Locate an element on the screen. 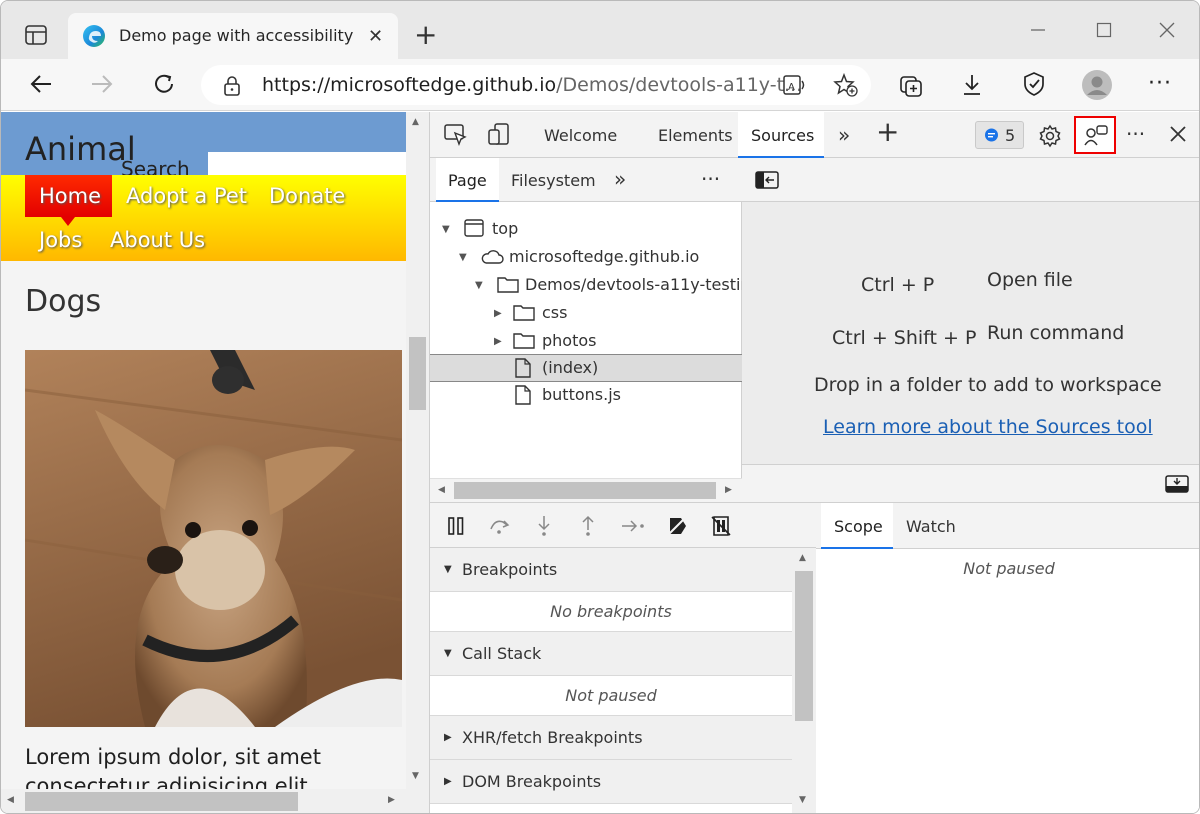  search-input is located at coordinates (307, 163).